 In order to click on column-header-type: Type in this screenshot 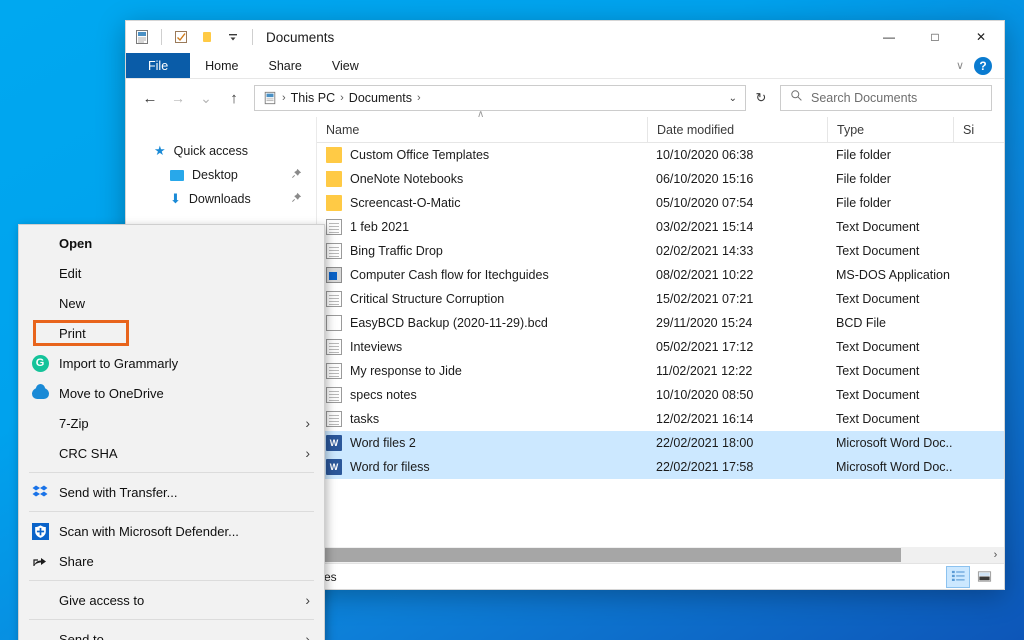, I will do `click(890, 129)`.